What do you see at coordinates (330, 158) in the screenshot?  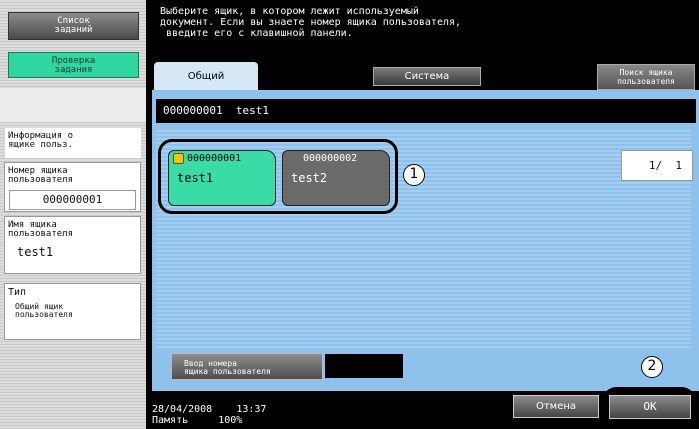 I see `box-number: 000000002` at bounding box center [330, 158].